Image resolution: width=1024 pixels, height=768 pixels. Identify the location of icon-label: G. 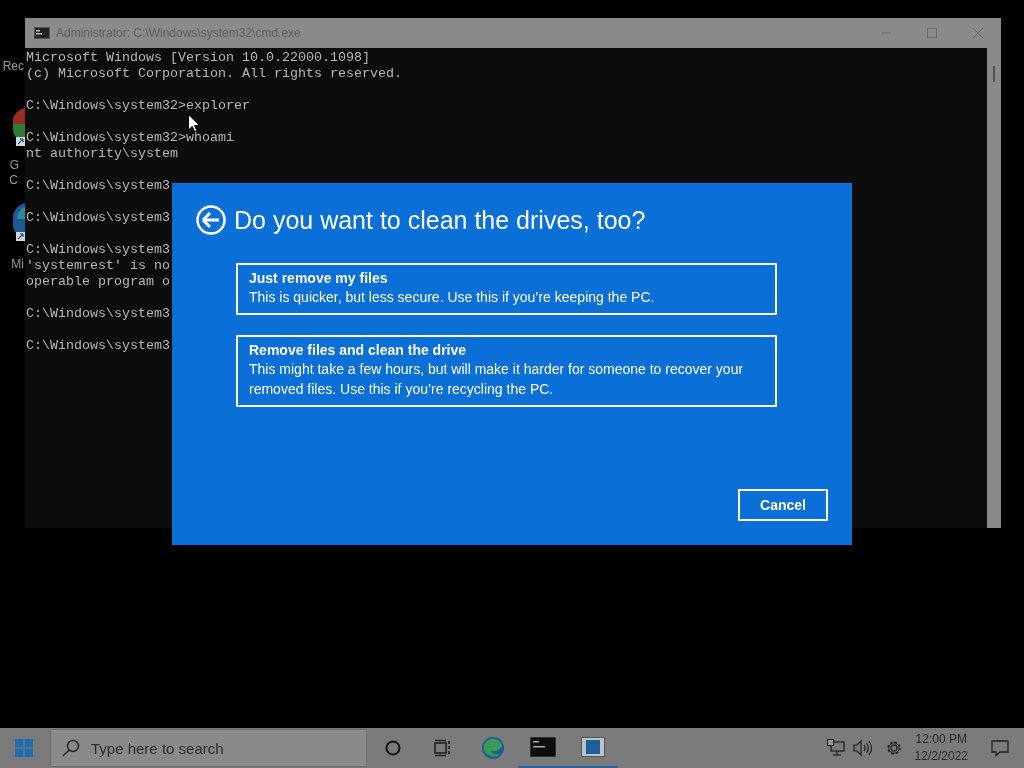
(14, 165).